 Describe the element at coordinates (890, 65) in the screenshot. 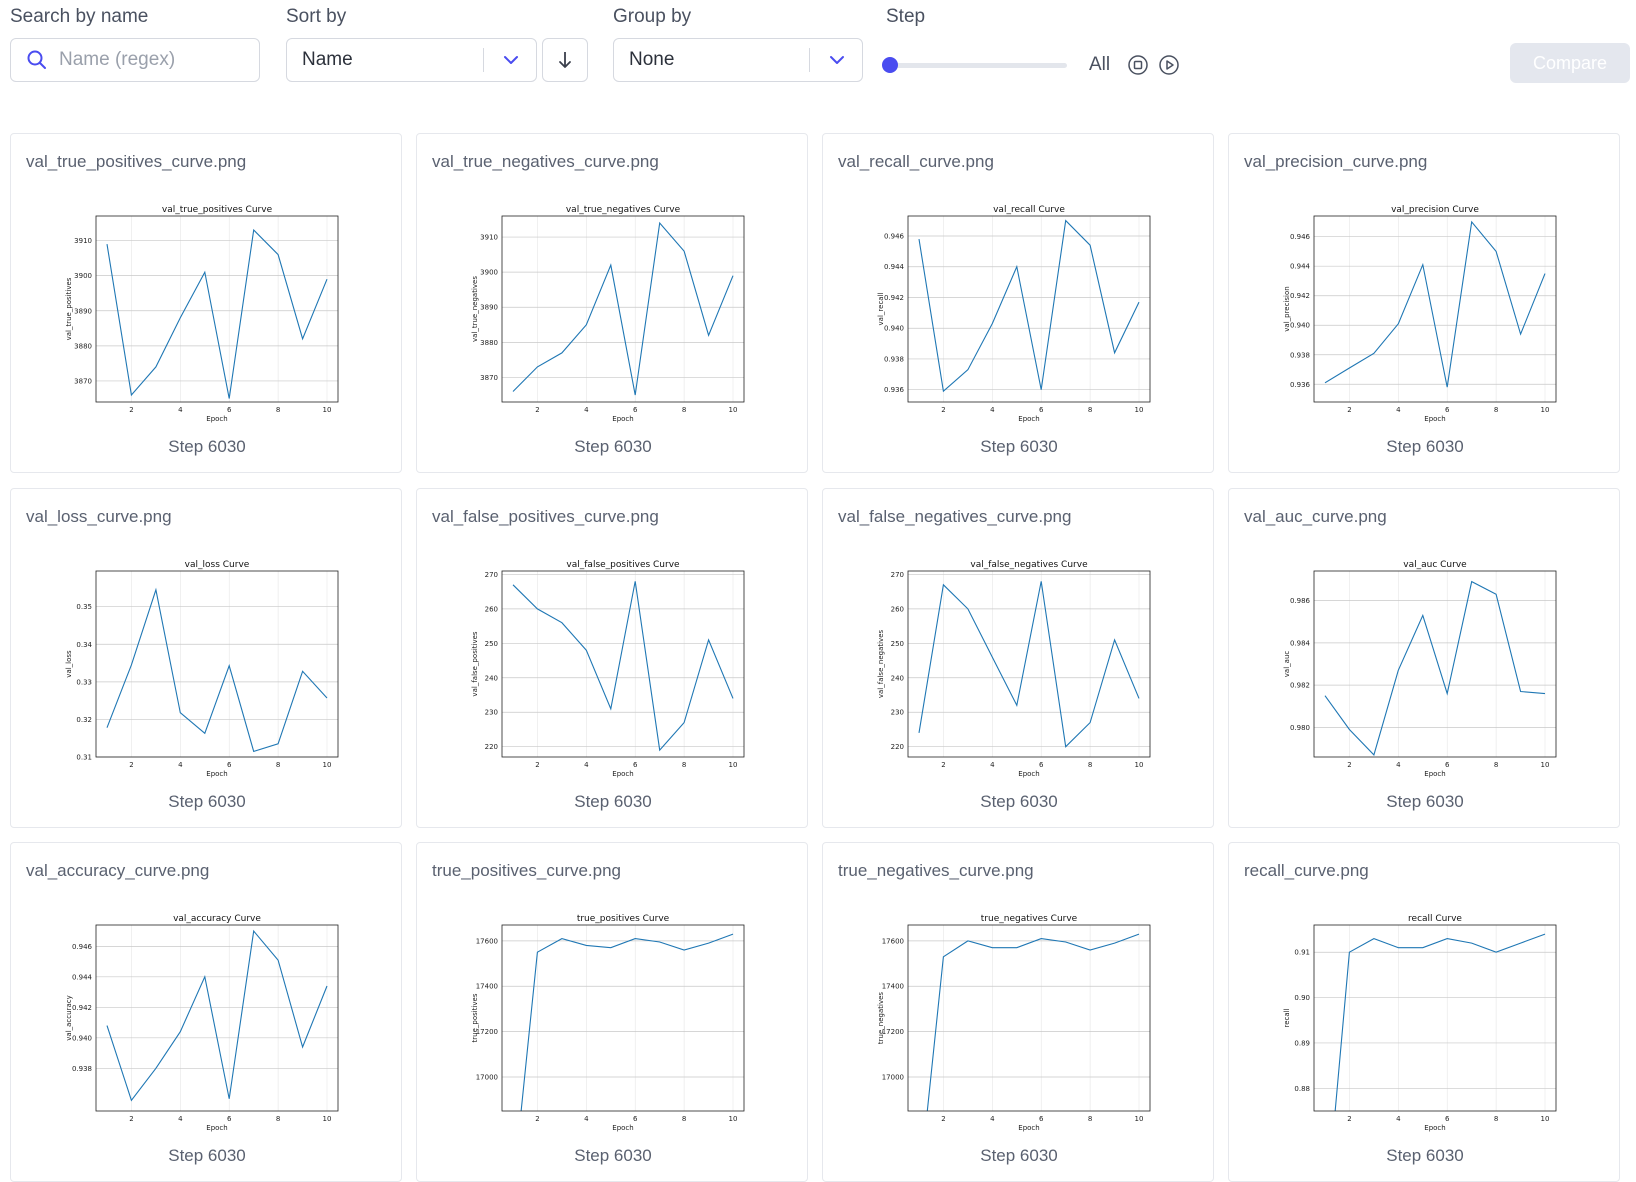

I see `step-slider-handle` at that location.